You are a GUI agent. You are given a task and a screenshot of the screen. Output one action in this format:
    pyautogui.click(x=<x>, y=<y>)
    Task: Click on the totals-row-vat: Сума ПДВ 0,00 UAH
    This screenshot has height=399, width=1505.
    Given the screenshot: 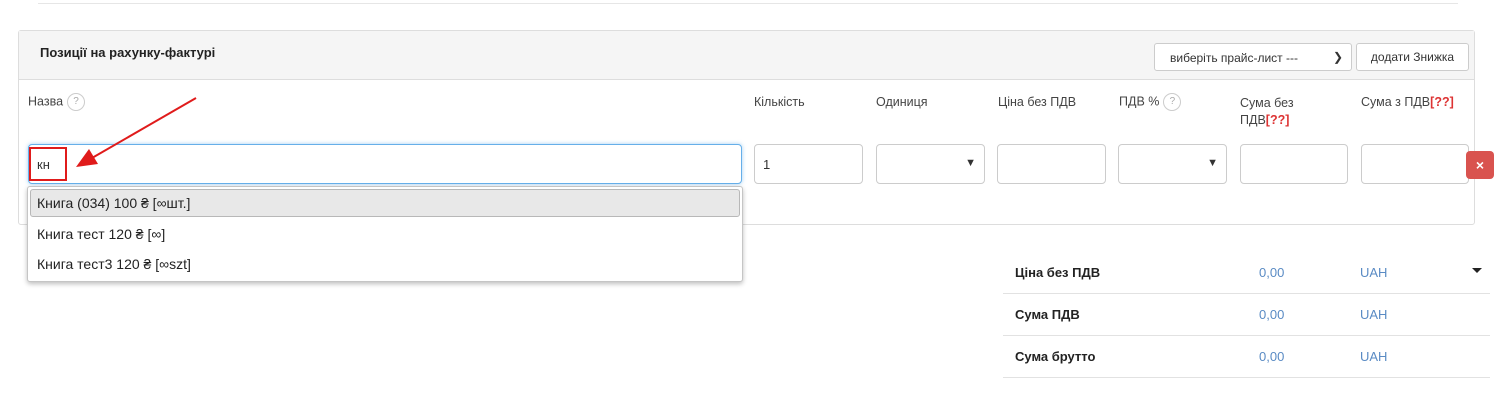 What is the action you would take?
    pyautogui.click(x=1246, y=314)
    